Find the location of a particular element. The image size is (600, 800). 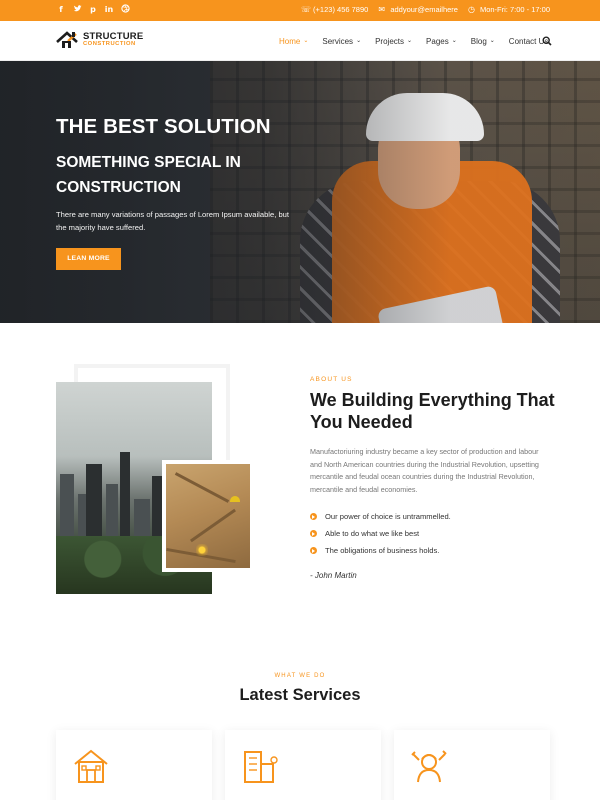

email-text: addyour@emailhere is located at coordinates (424, 9).